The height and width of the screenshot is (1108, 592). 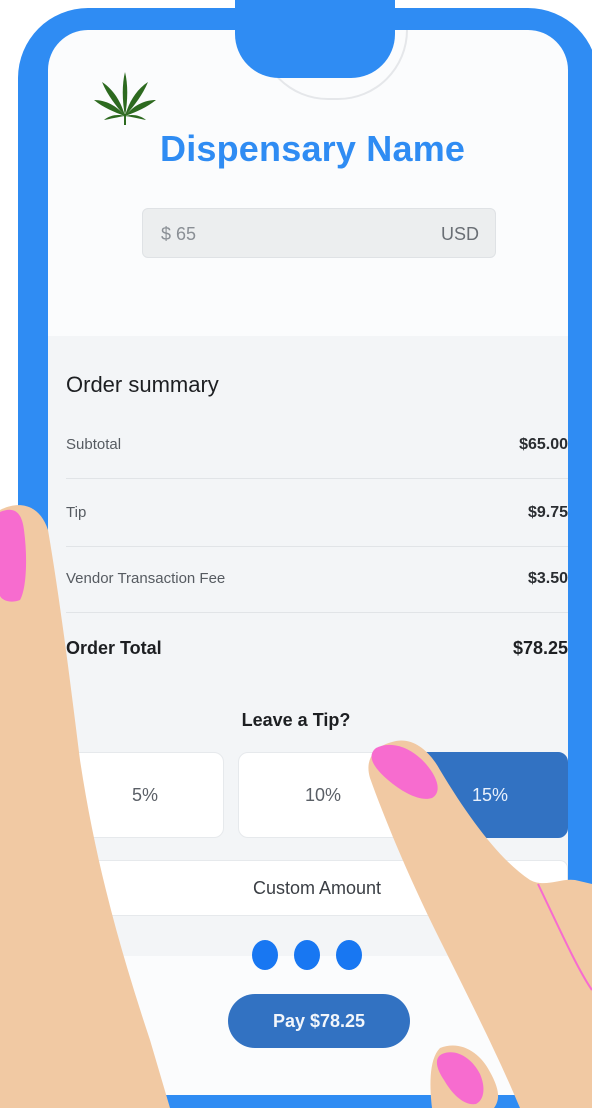 What do you see at coordinates (146, 578) in the screenshot?
I see `fee-label: Vendor Transaction Fee` at bounding box center [146, 578].